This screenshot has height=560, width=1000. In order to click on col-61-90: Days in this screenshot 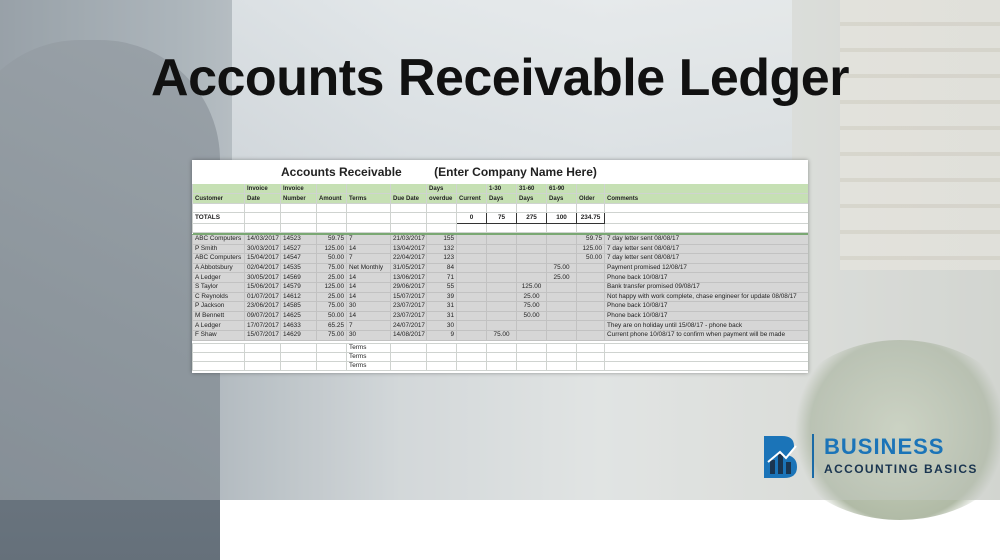, I will do `click(562, 198)`.